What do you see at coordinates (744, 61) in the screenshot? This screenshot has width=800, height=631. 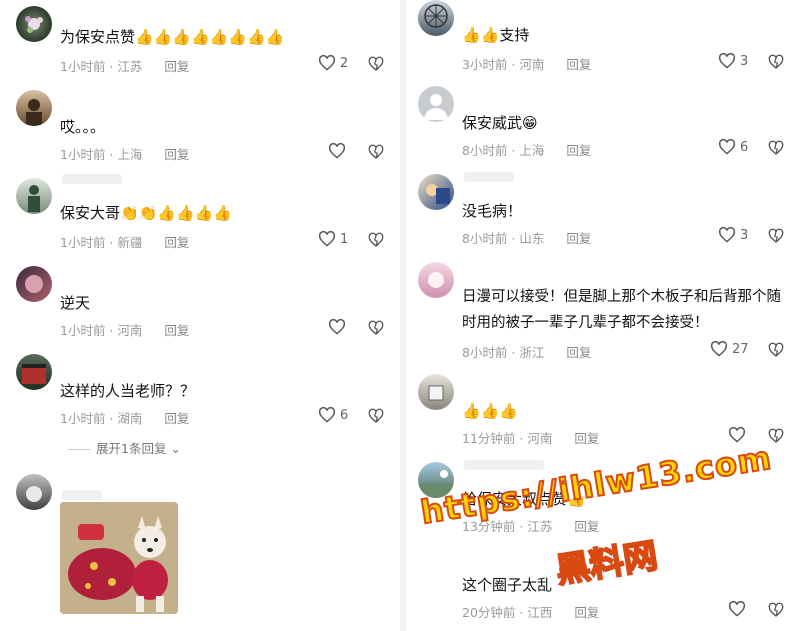 I see `like-count: 3` at bounding box center [744, 61].